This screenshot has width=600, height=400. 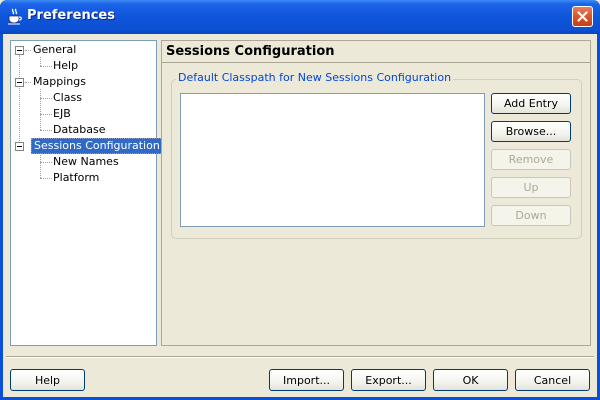 I want to click on tree-item-general: General, so click(x=54, y=50).